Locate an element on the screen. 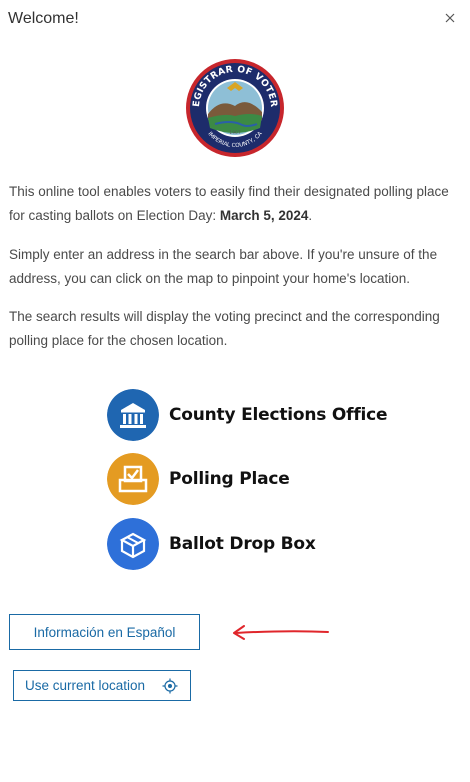  drop-box-icon is located at coordinates (133, 544).